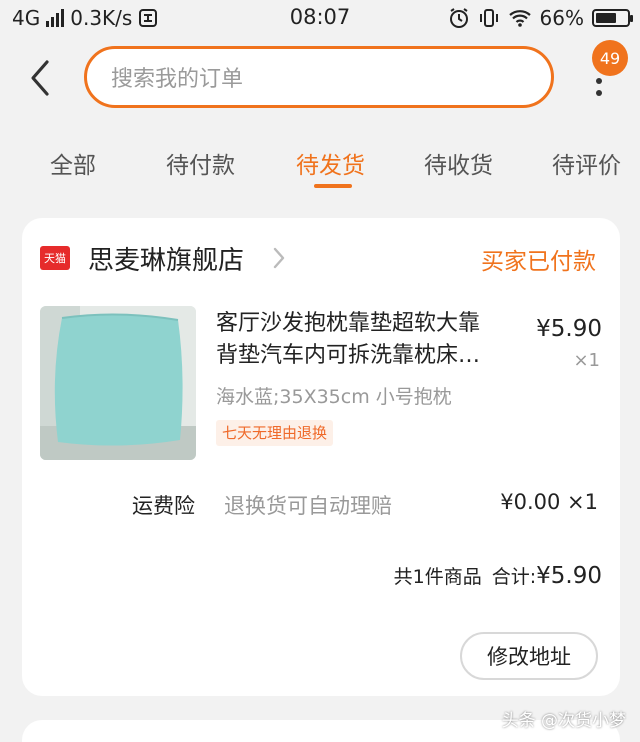  Describe the element at coordinates (55, 258) in the screenshot. I see `tmall-logo-icon: 天猫` at that location.